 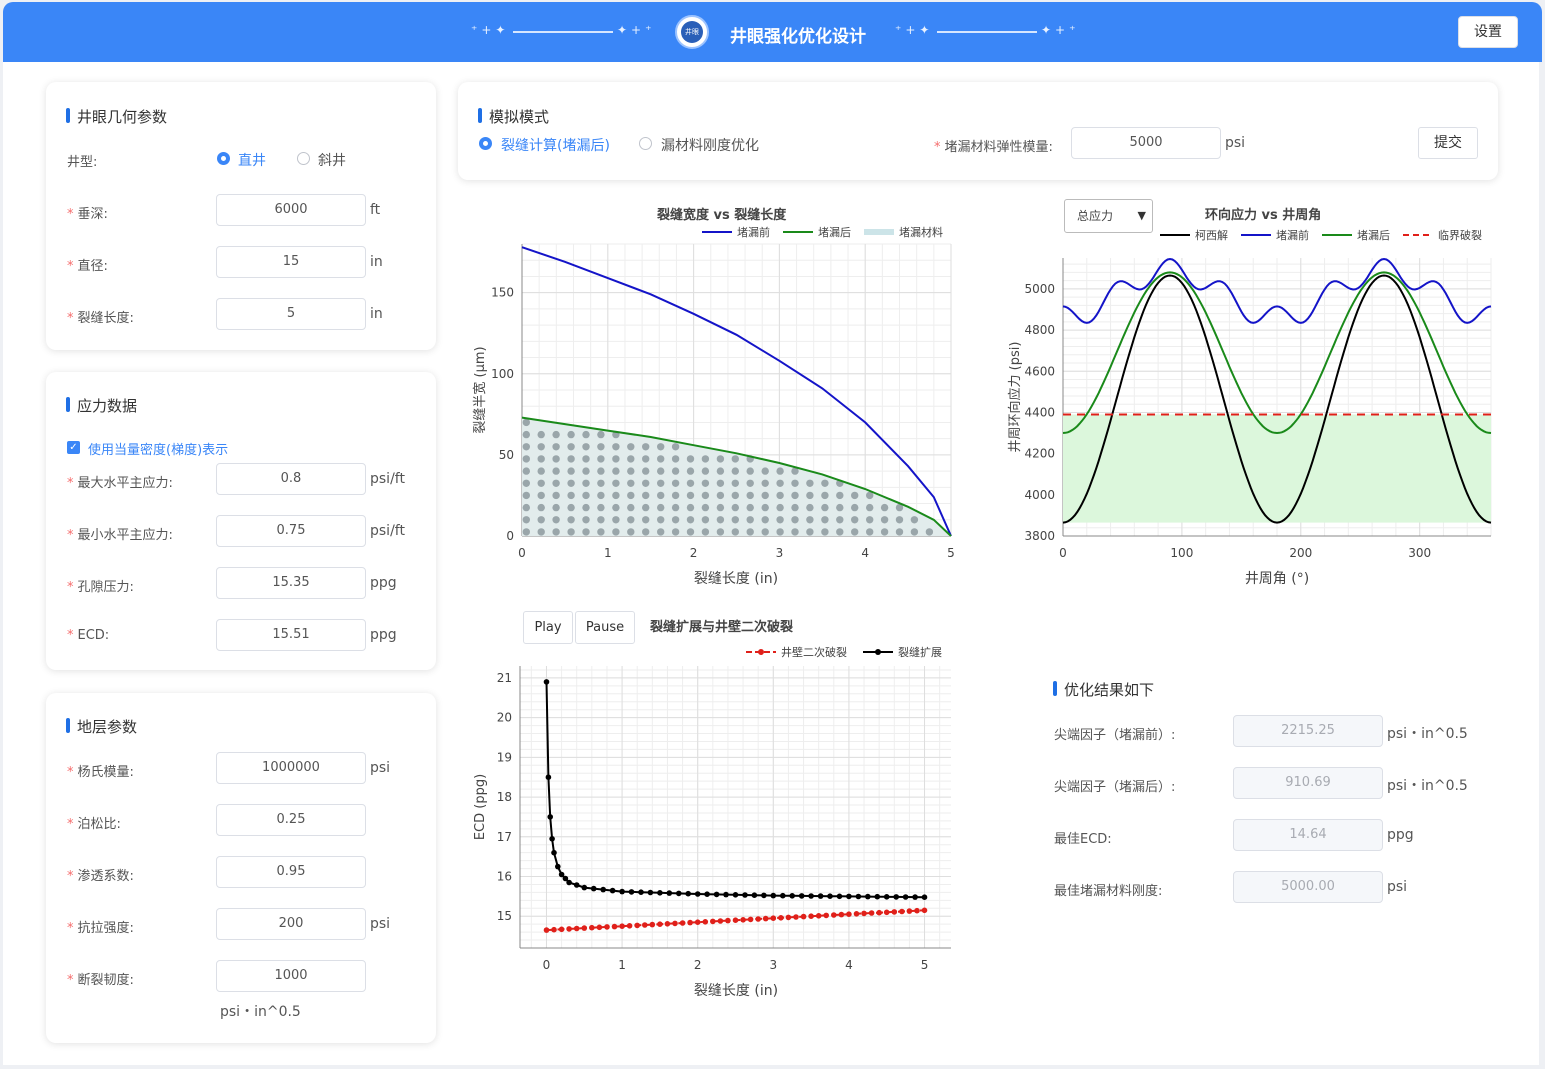 What do you see at coordinates (1308, 887) in the screenshot?
I see `best-stiffness-output: 5000.00` at bounding box center [1308, 887].